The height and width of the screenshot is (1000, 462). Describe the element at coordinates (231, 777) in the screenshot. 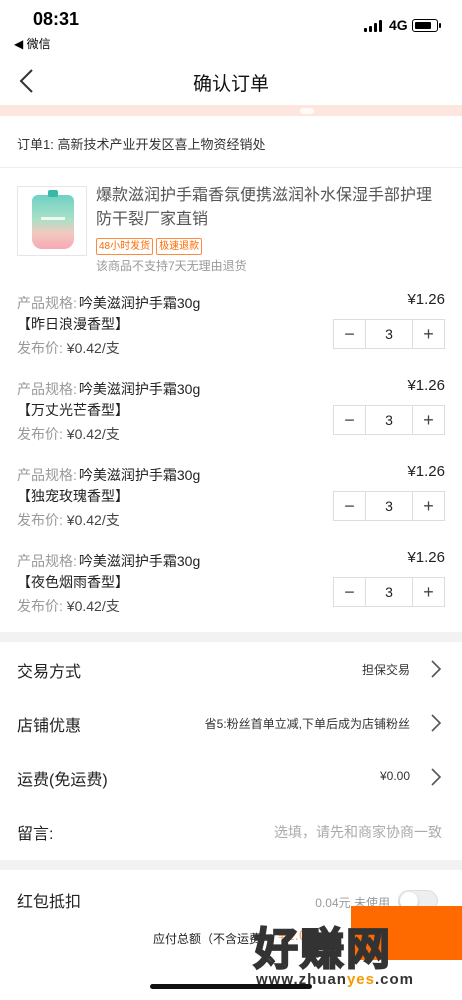

I see `shipping-row: 运费(免运费) ¥0.00` at that location.